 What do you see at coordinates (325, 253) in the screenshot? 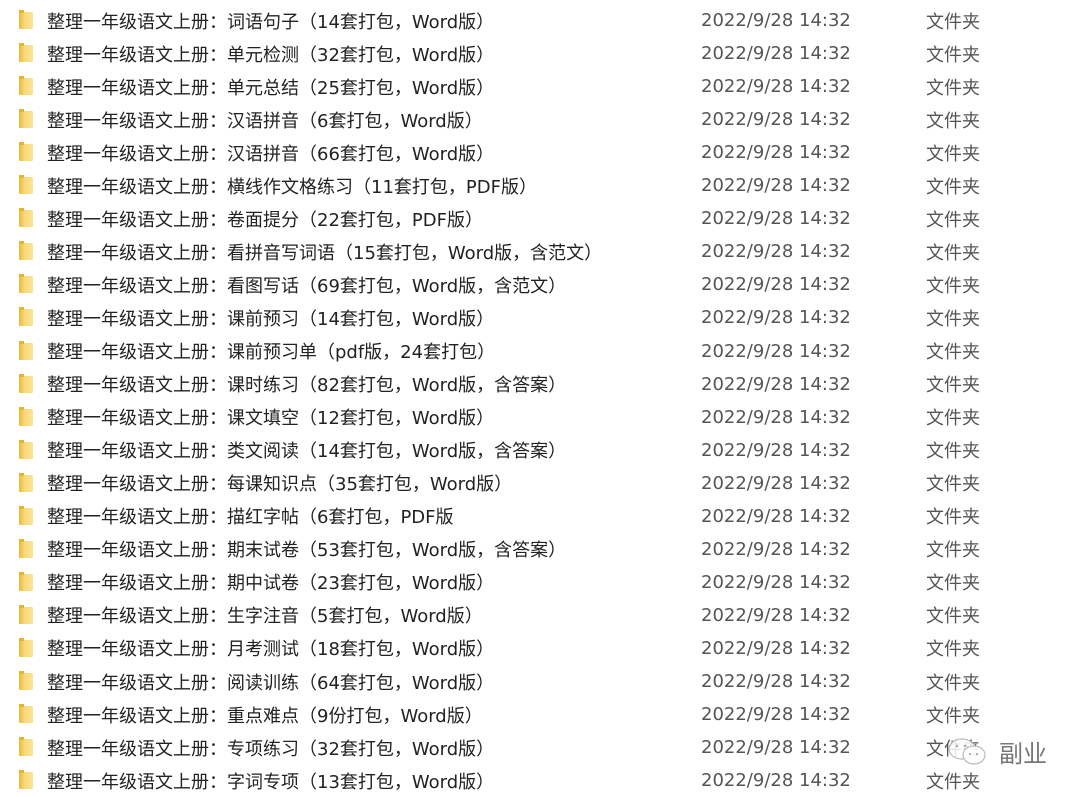
I see `folder-name: 整理一年级语文上册：看拼音写词语（15套打包，Word版，含范文）` at bounding box center [325, 253].